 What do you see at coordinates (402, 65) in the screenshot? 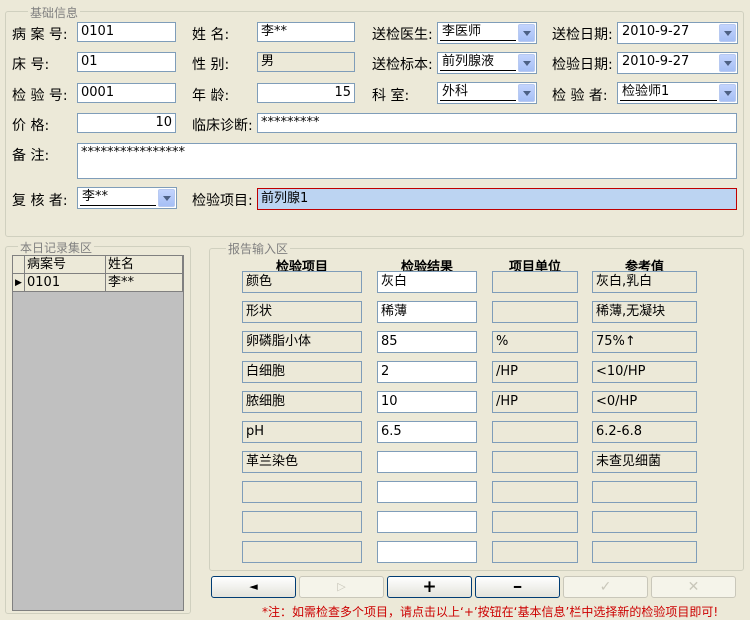
I see `specimen-label: 送检标本:` at bounding box center [402, 65].